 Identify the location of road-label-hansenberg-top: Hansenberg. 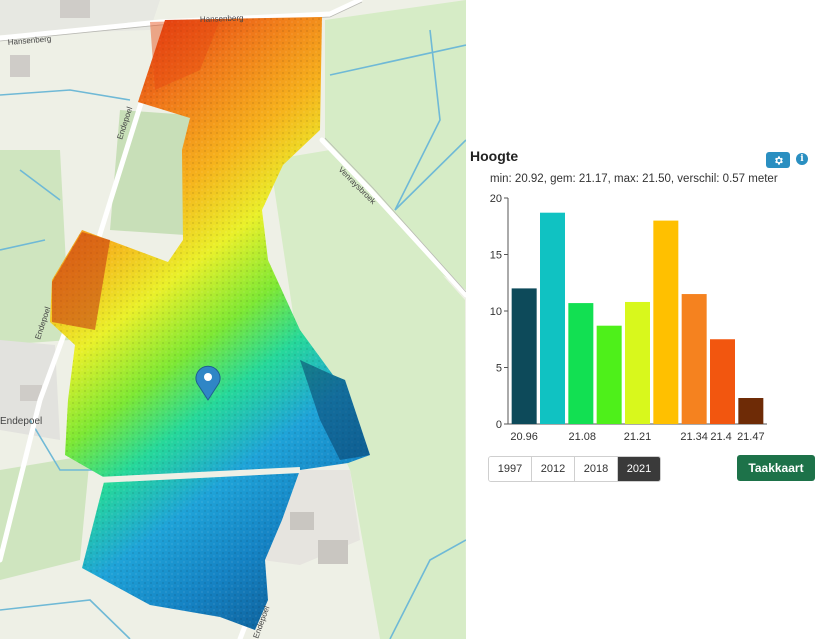
(222, 18).